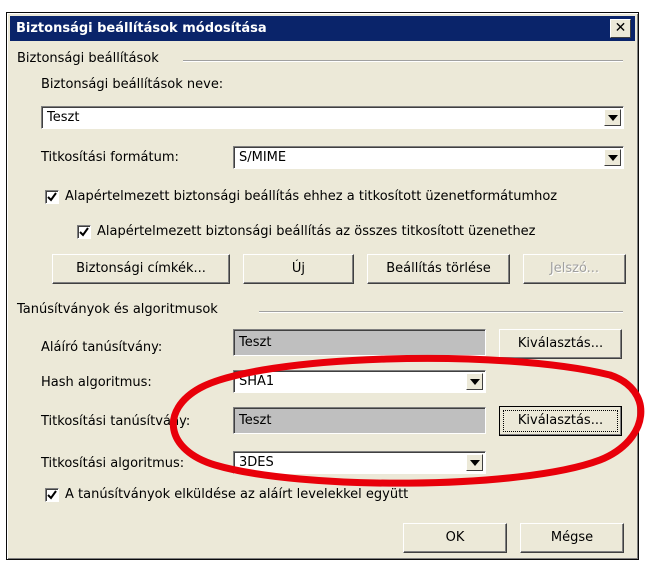 The width and height of the screenshot is (646, 564). Describe the element at coordinates (428, 157) in the screenshot. I see `encryption-format-select: S/MIME` at that location.